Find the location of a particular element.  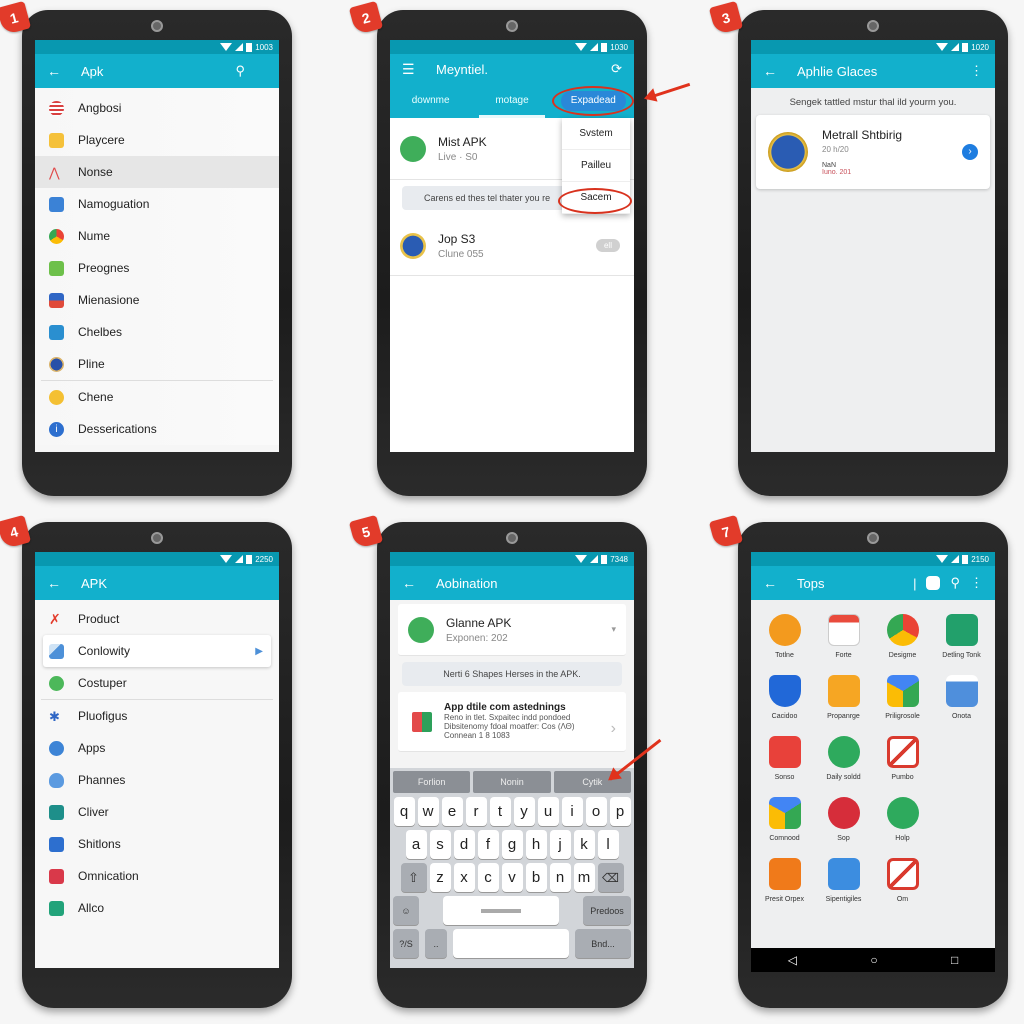

key-h: h is located at coordinates (536, 844).